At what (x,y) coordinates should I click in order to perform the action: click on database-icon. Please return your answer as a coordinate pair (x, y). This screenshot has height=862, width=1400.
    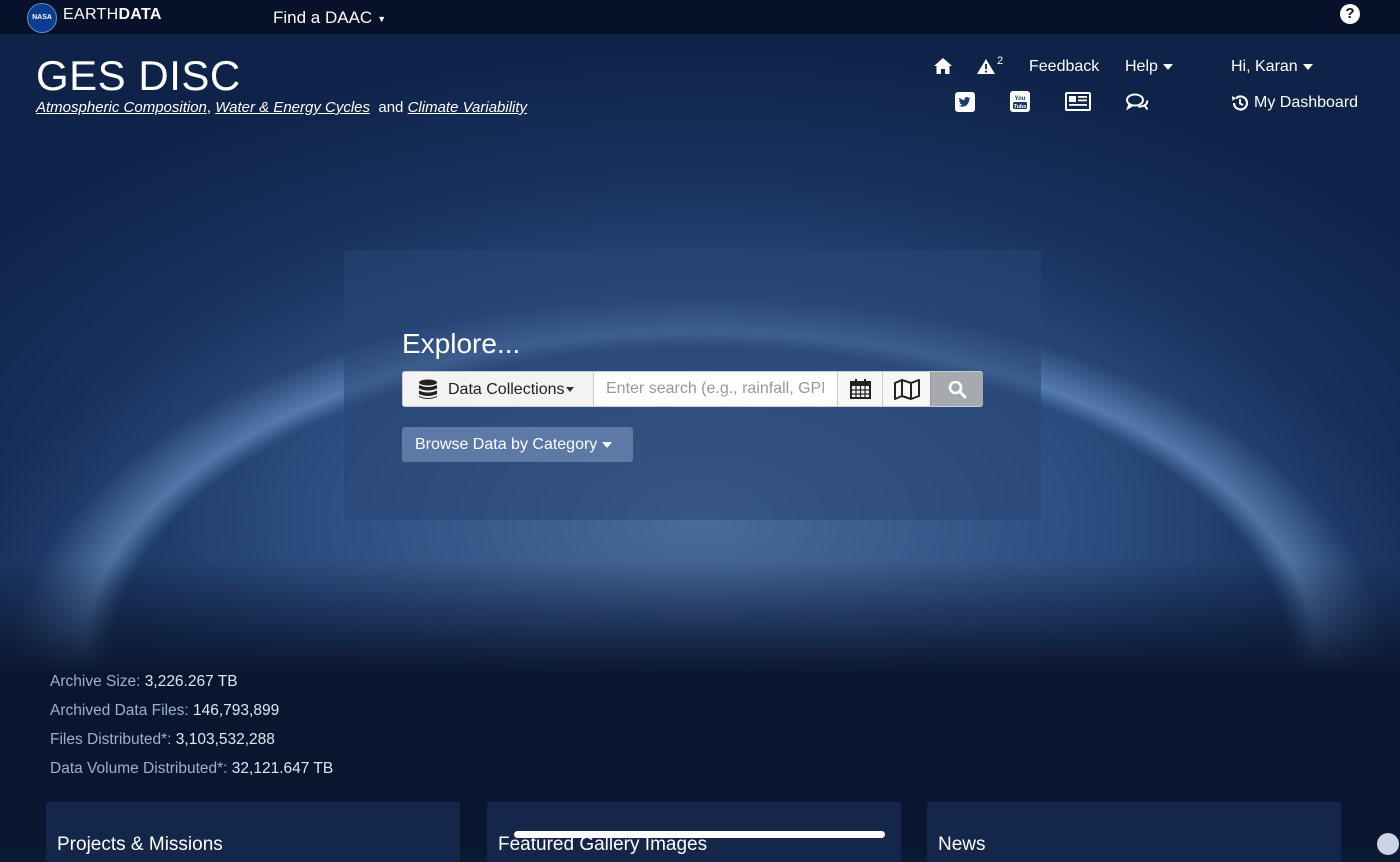
    Looking at the image, I should click on (428, 389).